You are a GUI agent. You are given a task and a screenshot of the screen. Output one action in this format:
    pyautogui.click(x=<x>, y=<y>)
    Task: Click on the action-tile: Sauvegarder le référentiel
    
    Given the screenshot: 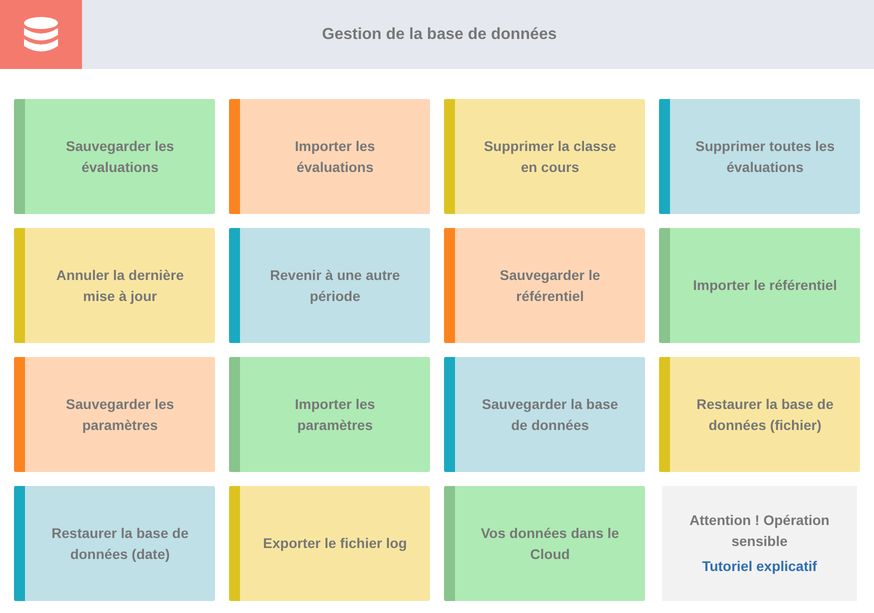 What is the action you would take?
    pyautogui.click(x=544, y=285)
    